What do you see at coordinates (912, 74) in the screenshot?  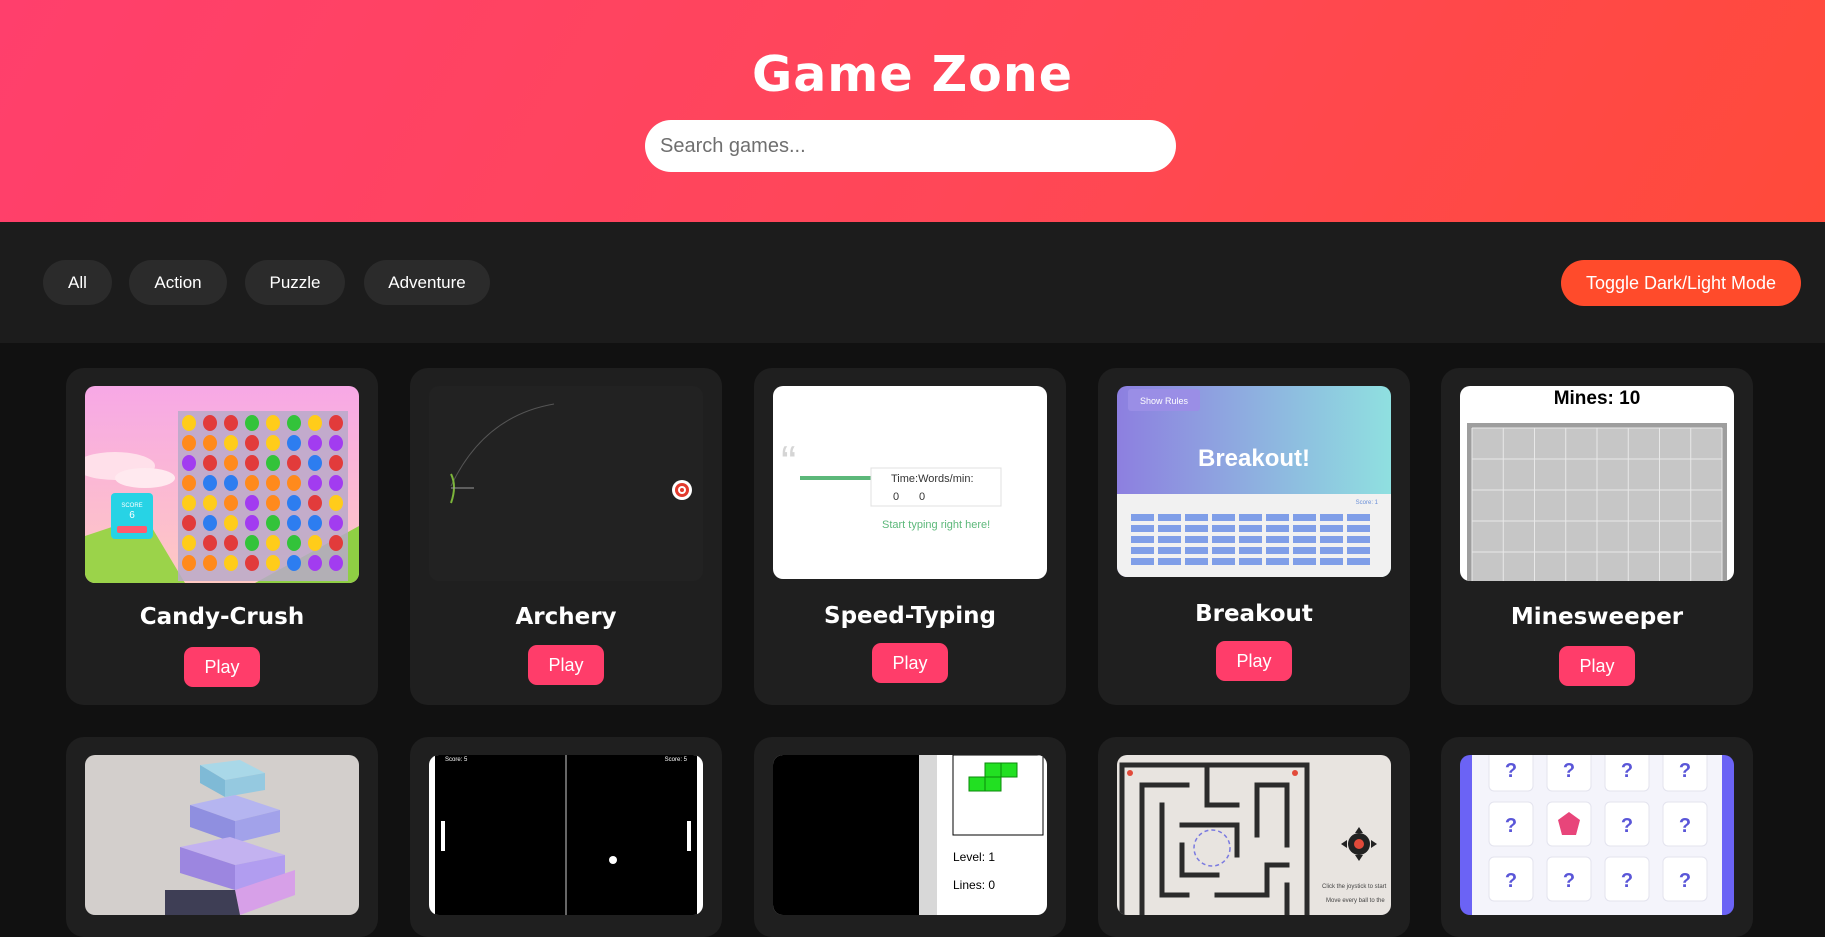 I see `site-title: Game Zone` at bounding box center [912, 74].